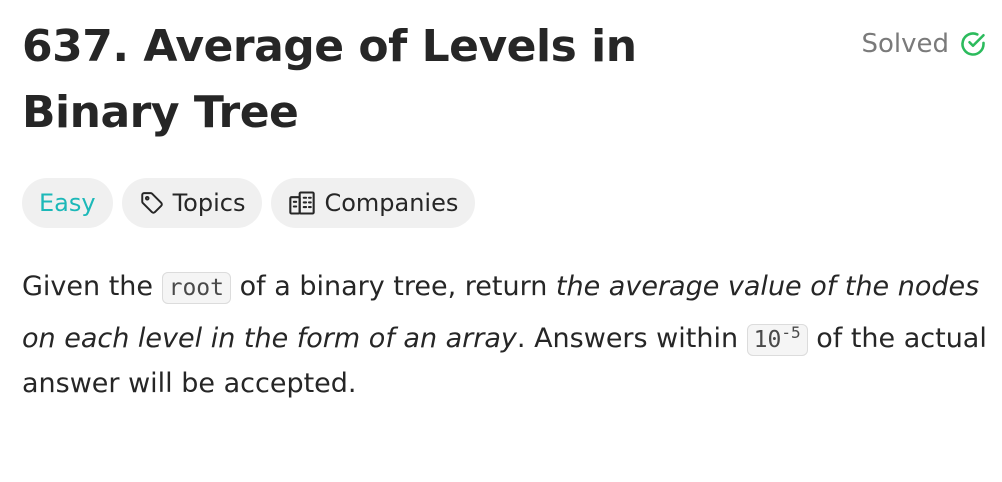 This screenshot has width=1002, height=482. I want to click on desc-text-3: . Answers within, so click(631, 338).